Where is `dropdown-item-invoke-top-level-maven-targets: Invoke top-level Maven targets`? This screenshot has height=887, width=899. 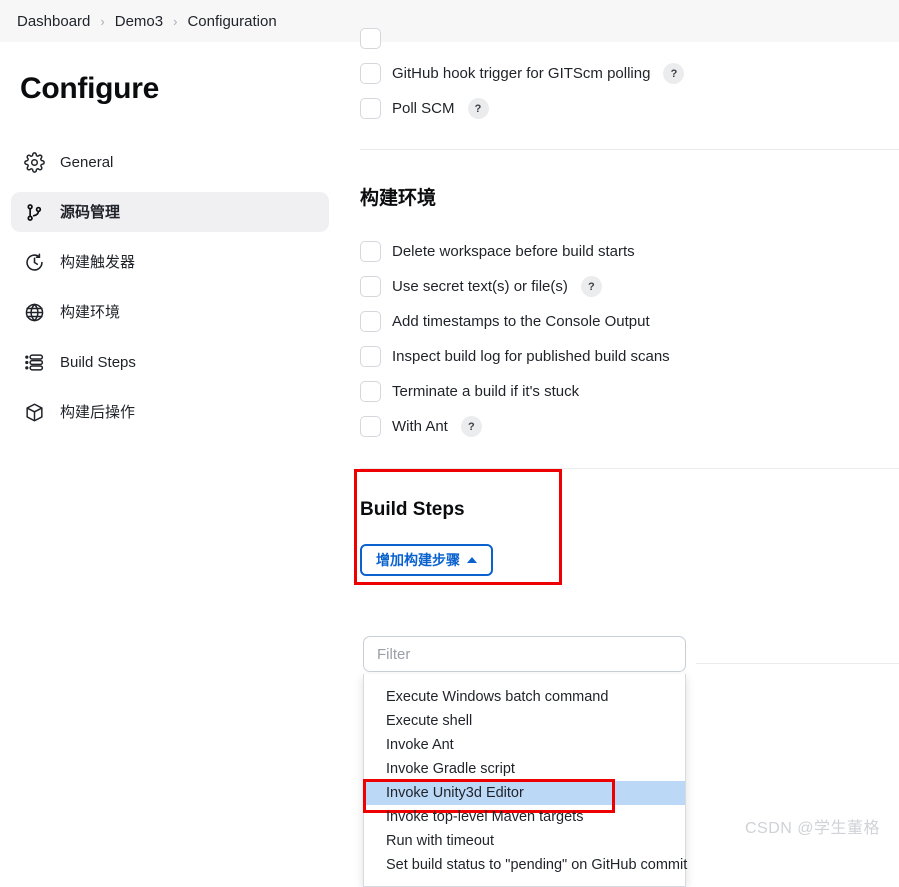 dropdown-item-invoke-top-level-maven-targets: Invoke top-level Maven targets is located at coordinates (524, 817).